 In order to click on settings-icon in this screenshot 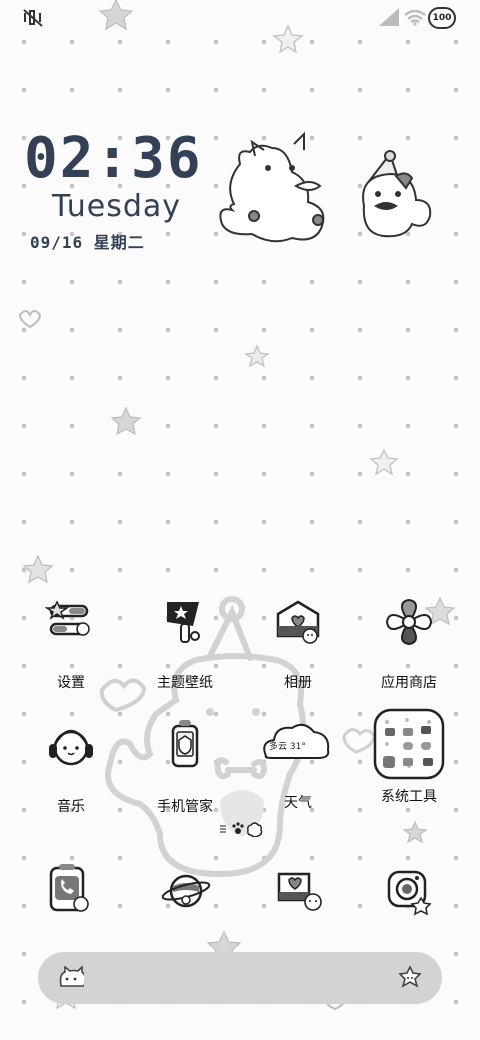, I will do `click(67, 618)`.